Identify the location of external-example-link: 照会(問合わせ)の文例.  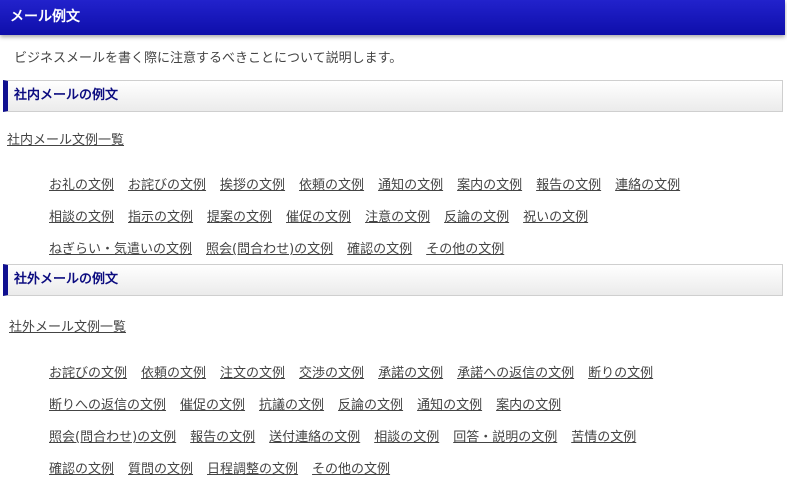
(112, 437).